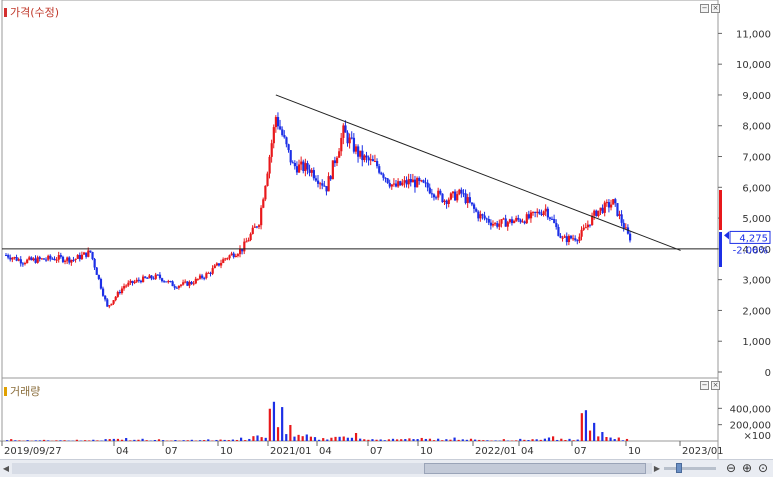  Describe the element at coordinates (657, 468) in the screenshot. I see `scroll-right-icon: ▶` at that location.